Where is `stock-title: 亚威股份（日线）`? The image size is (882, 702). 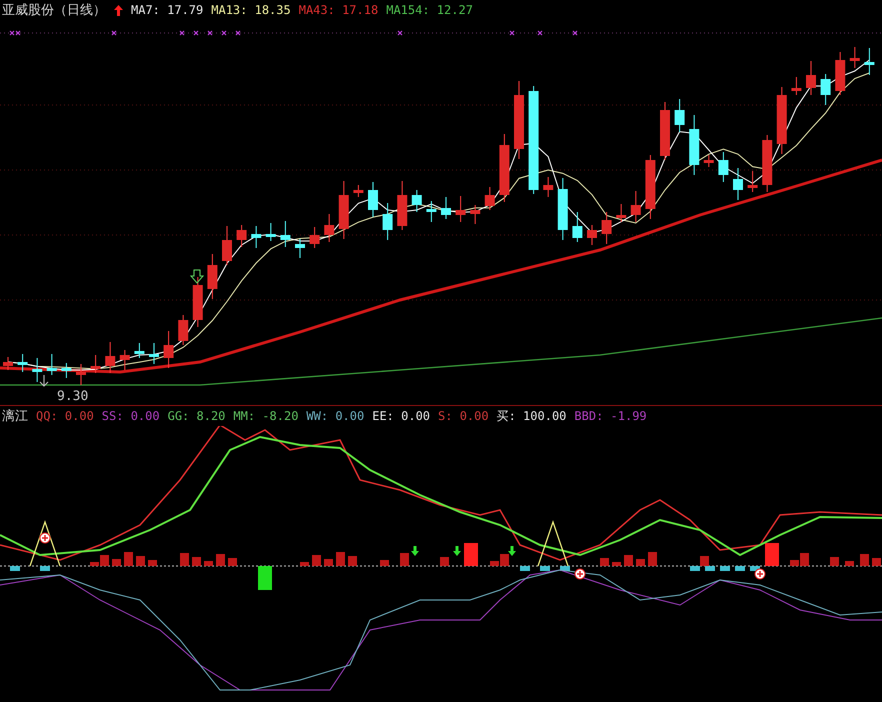
stock-title: 亚威股份（日线） is located at coordinates (54, 10).